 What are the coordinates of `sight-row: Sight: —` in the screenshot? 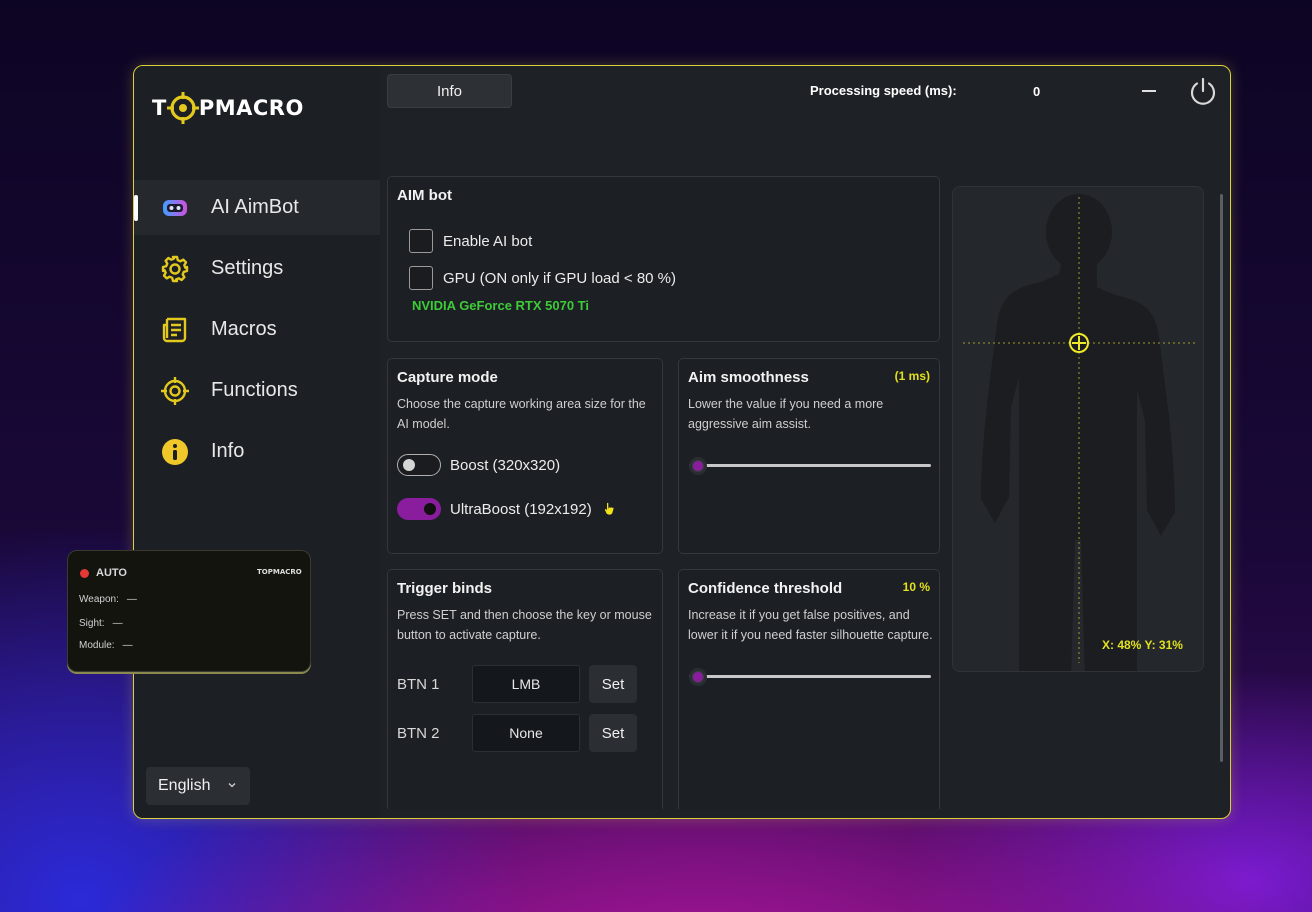 It's located at (101, 623).